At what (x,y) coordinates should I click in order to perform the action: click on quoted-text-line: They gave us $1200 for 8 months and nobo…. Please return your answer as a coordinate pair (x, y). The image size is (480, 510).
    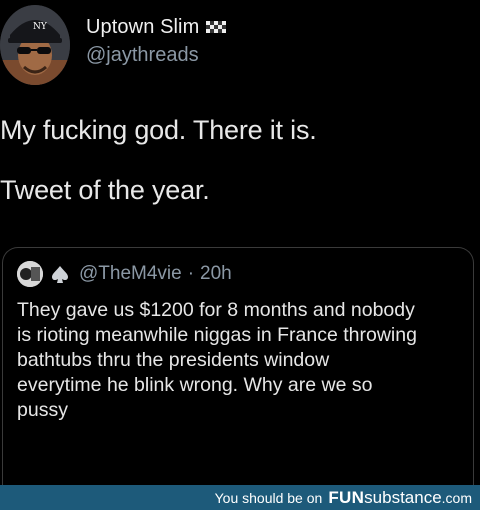
    Looking at the image, I should click on (216, 310).